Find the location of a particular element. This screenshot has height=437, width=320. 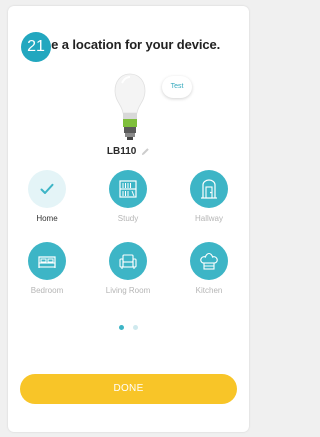

room-home-circle is located at coordinates (47, 189).